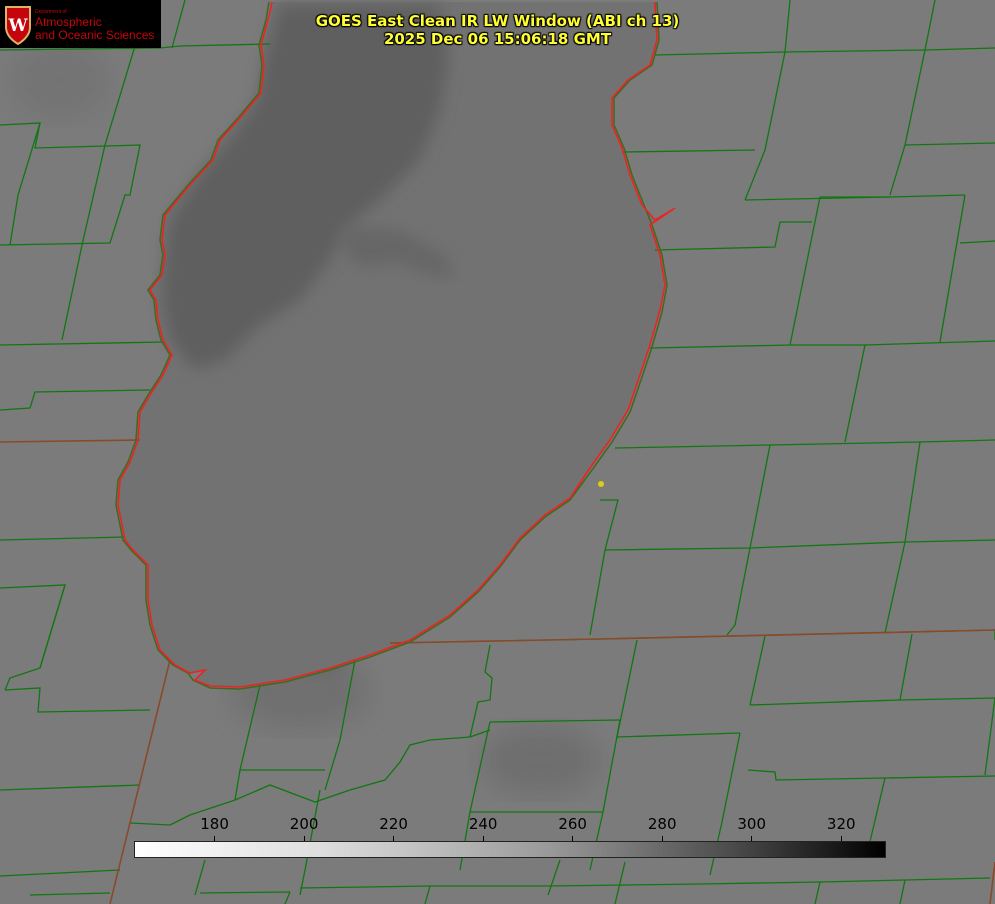 Image resolution: width=995 pixels, height=904 pixels. What do you see at coordinates (601, 484) in the screenshot?
I see `location-marker` at bounding box center [601, 484].